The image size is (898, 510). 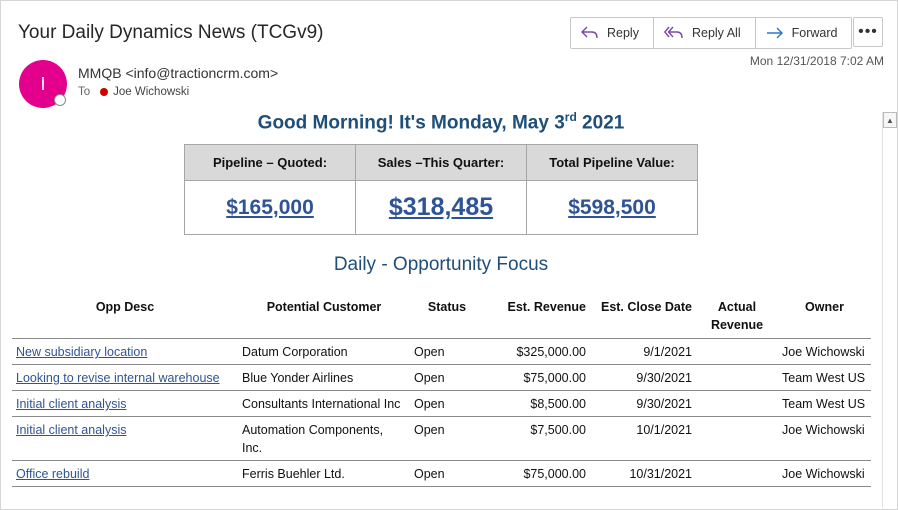 I want to click on est-revenue-cell: $7,500.00, so click(x=537, y=438).